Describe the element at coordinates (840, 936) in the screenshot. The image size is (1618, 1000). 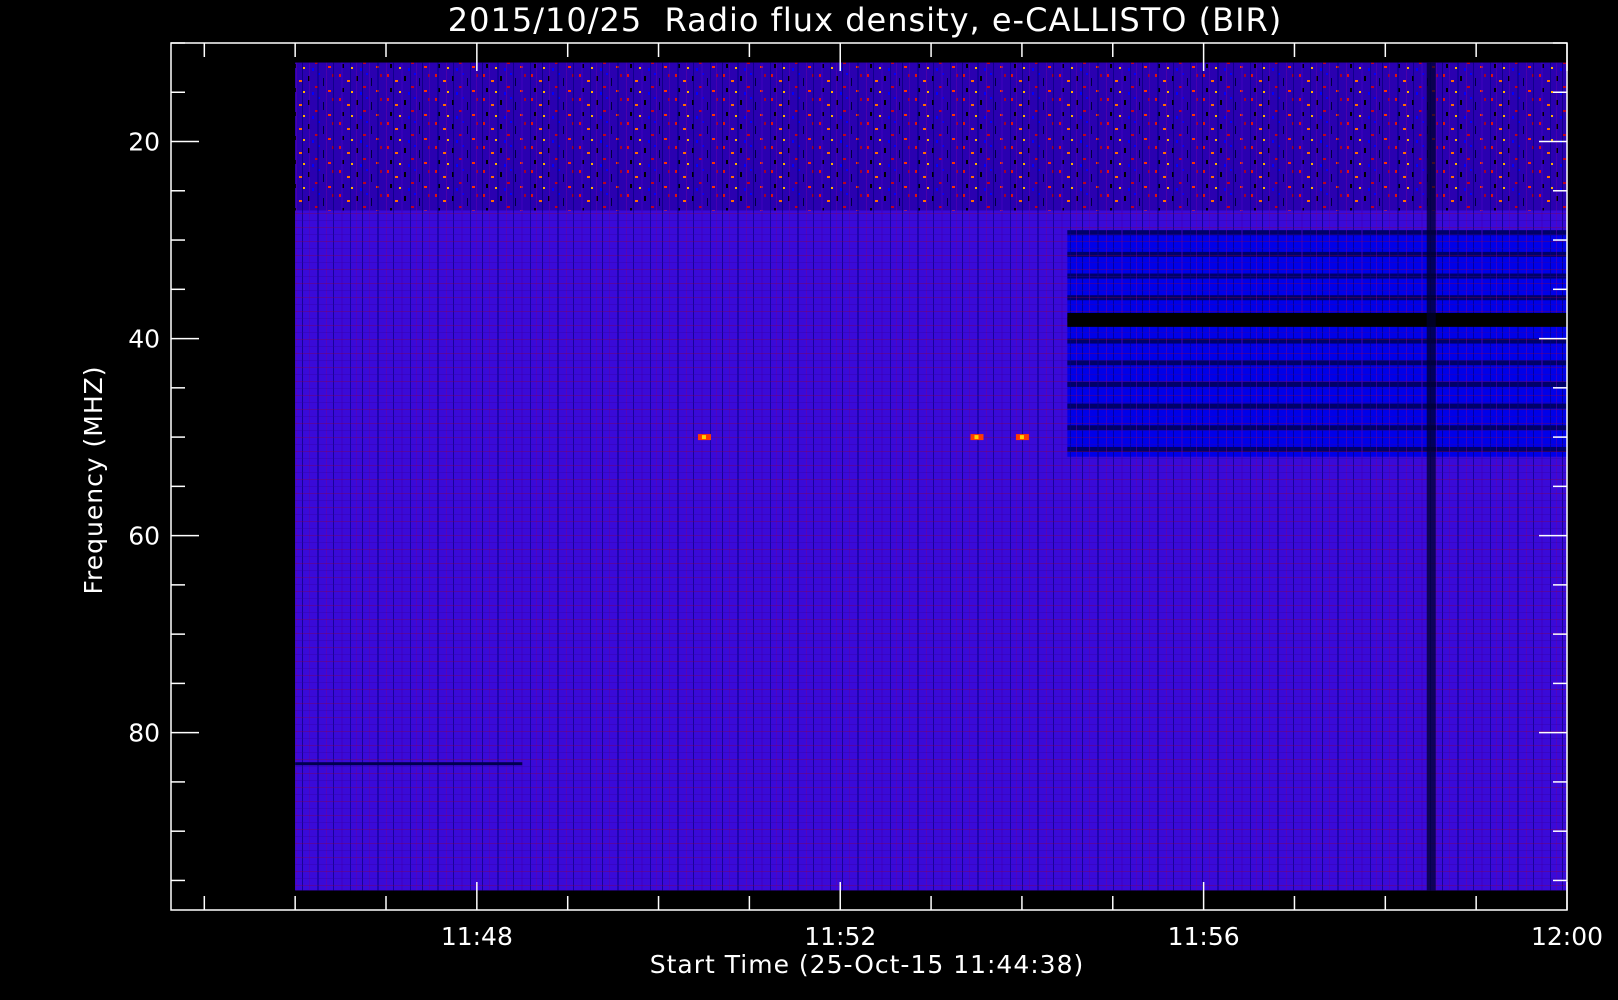
I see `x-tick-label: 11:52` at that location.